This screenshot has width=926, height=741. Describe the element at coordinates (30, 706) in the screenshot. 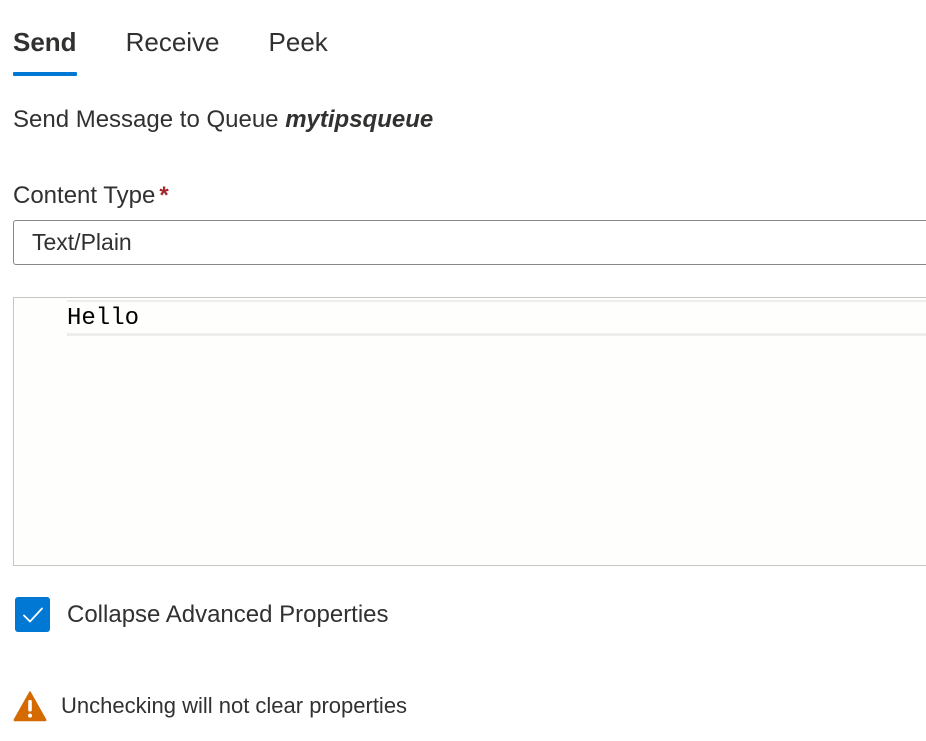

I see `warning-icon` at that location.